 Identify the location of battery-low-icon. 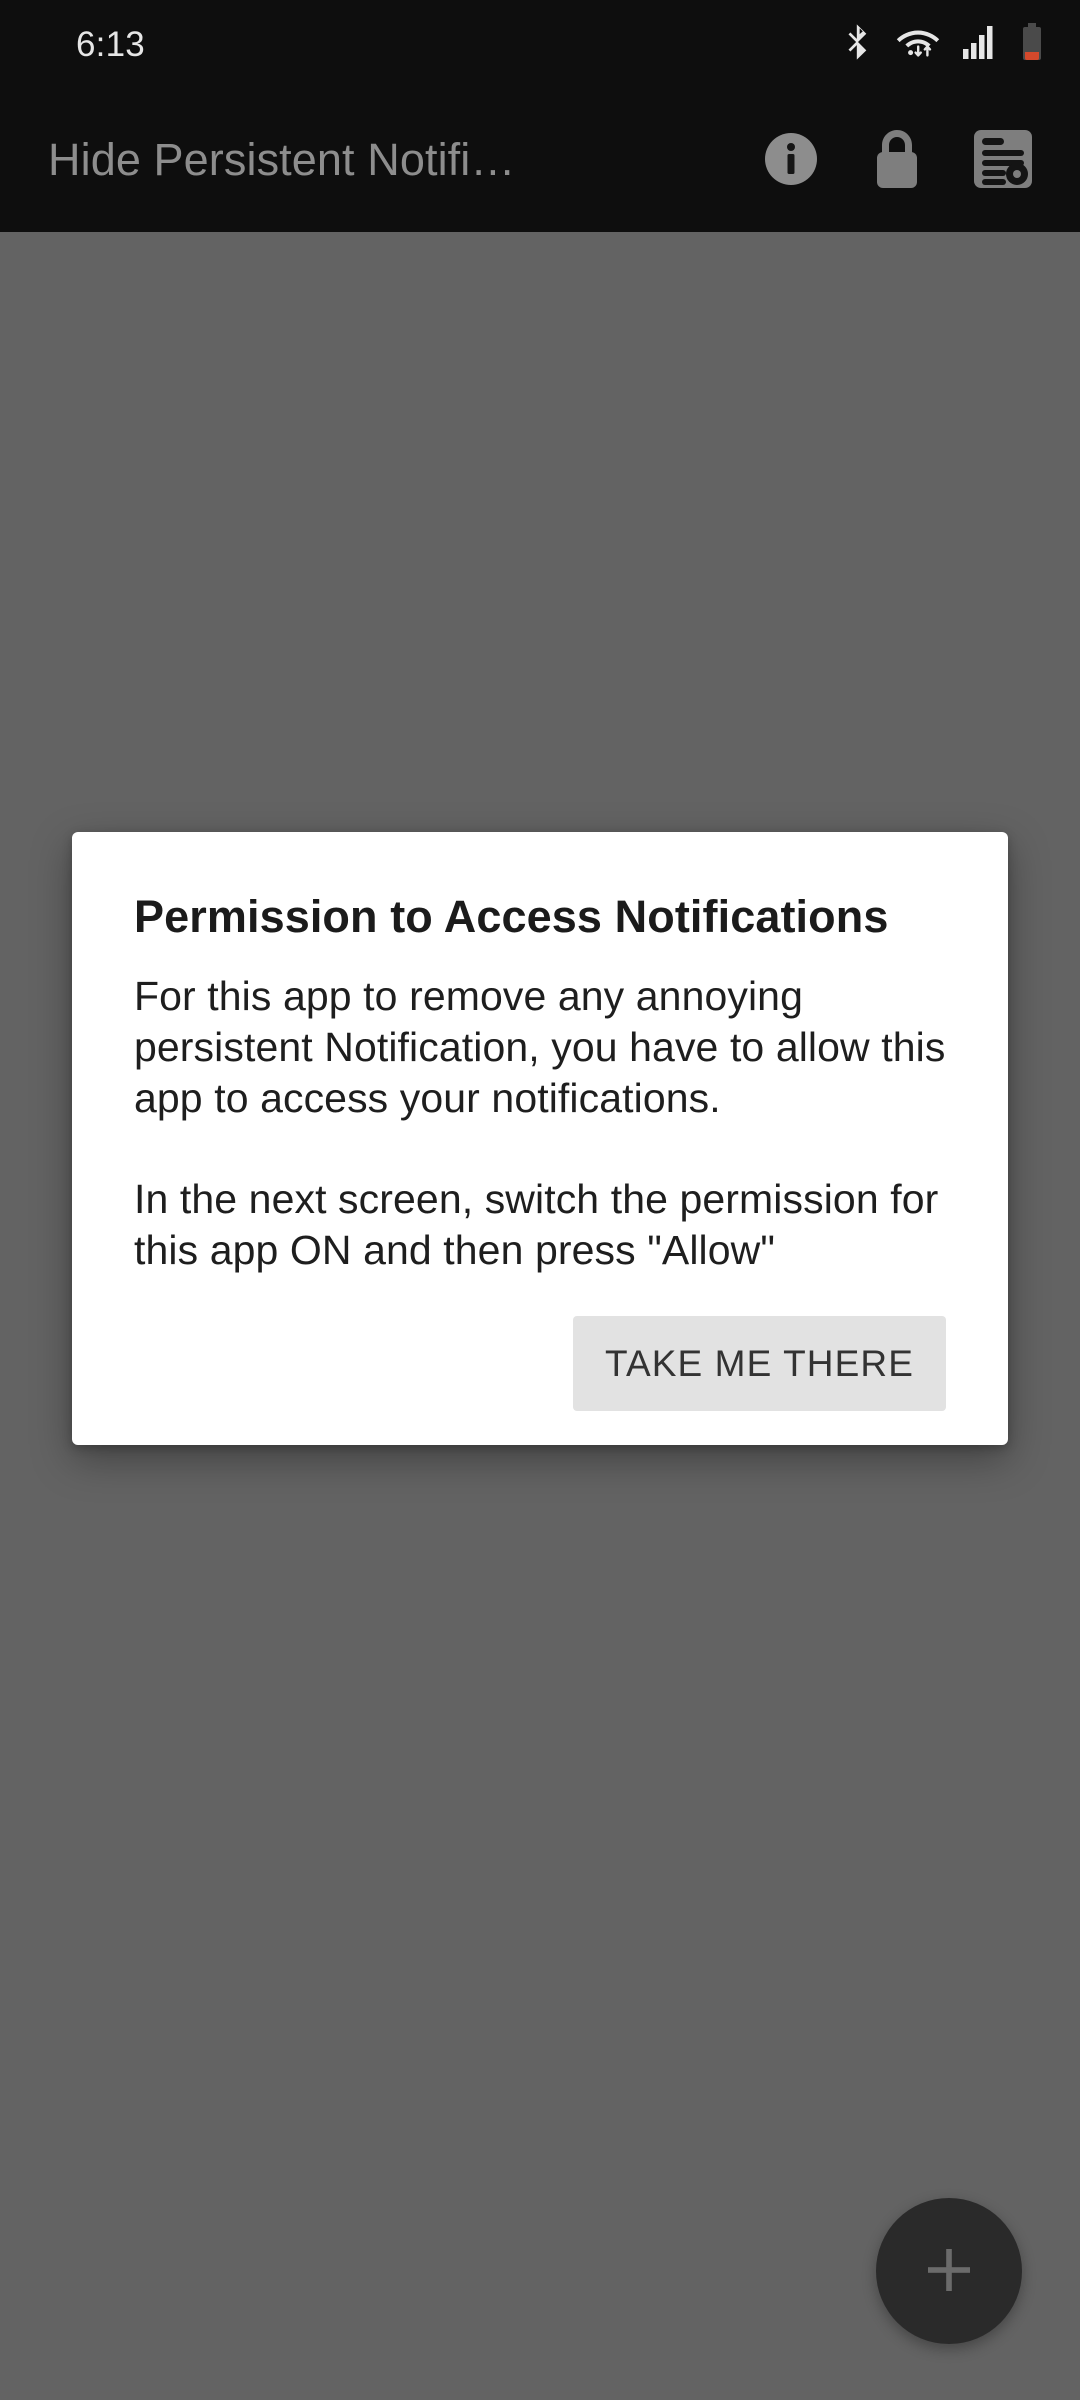
(1032, 44).